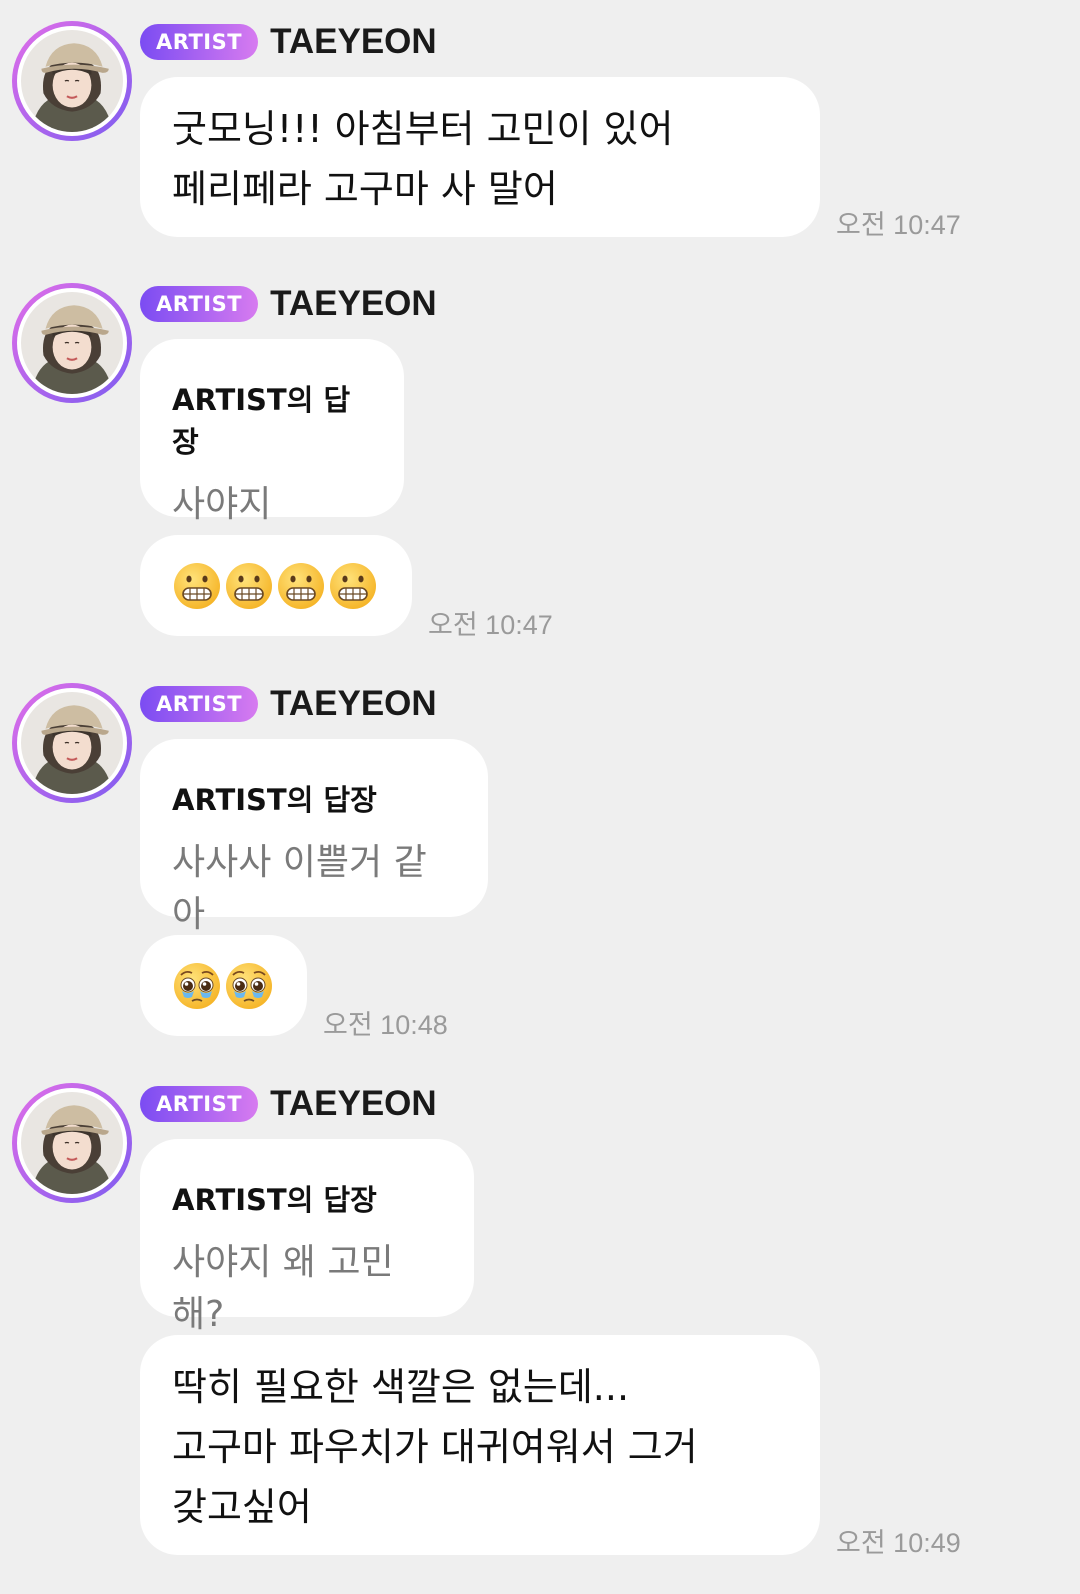 The height and width of the screenshot is (1594, 1080). I want to click on reply-bubble: ARTIST의 답장 사야지, so click(272, 432).